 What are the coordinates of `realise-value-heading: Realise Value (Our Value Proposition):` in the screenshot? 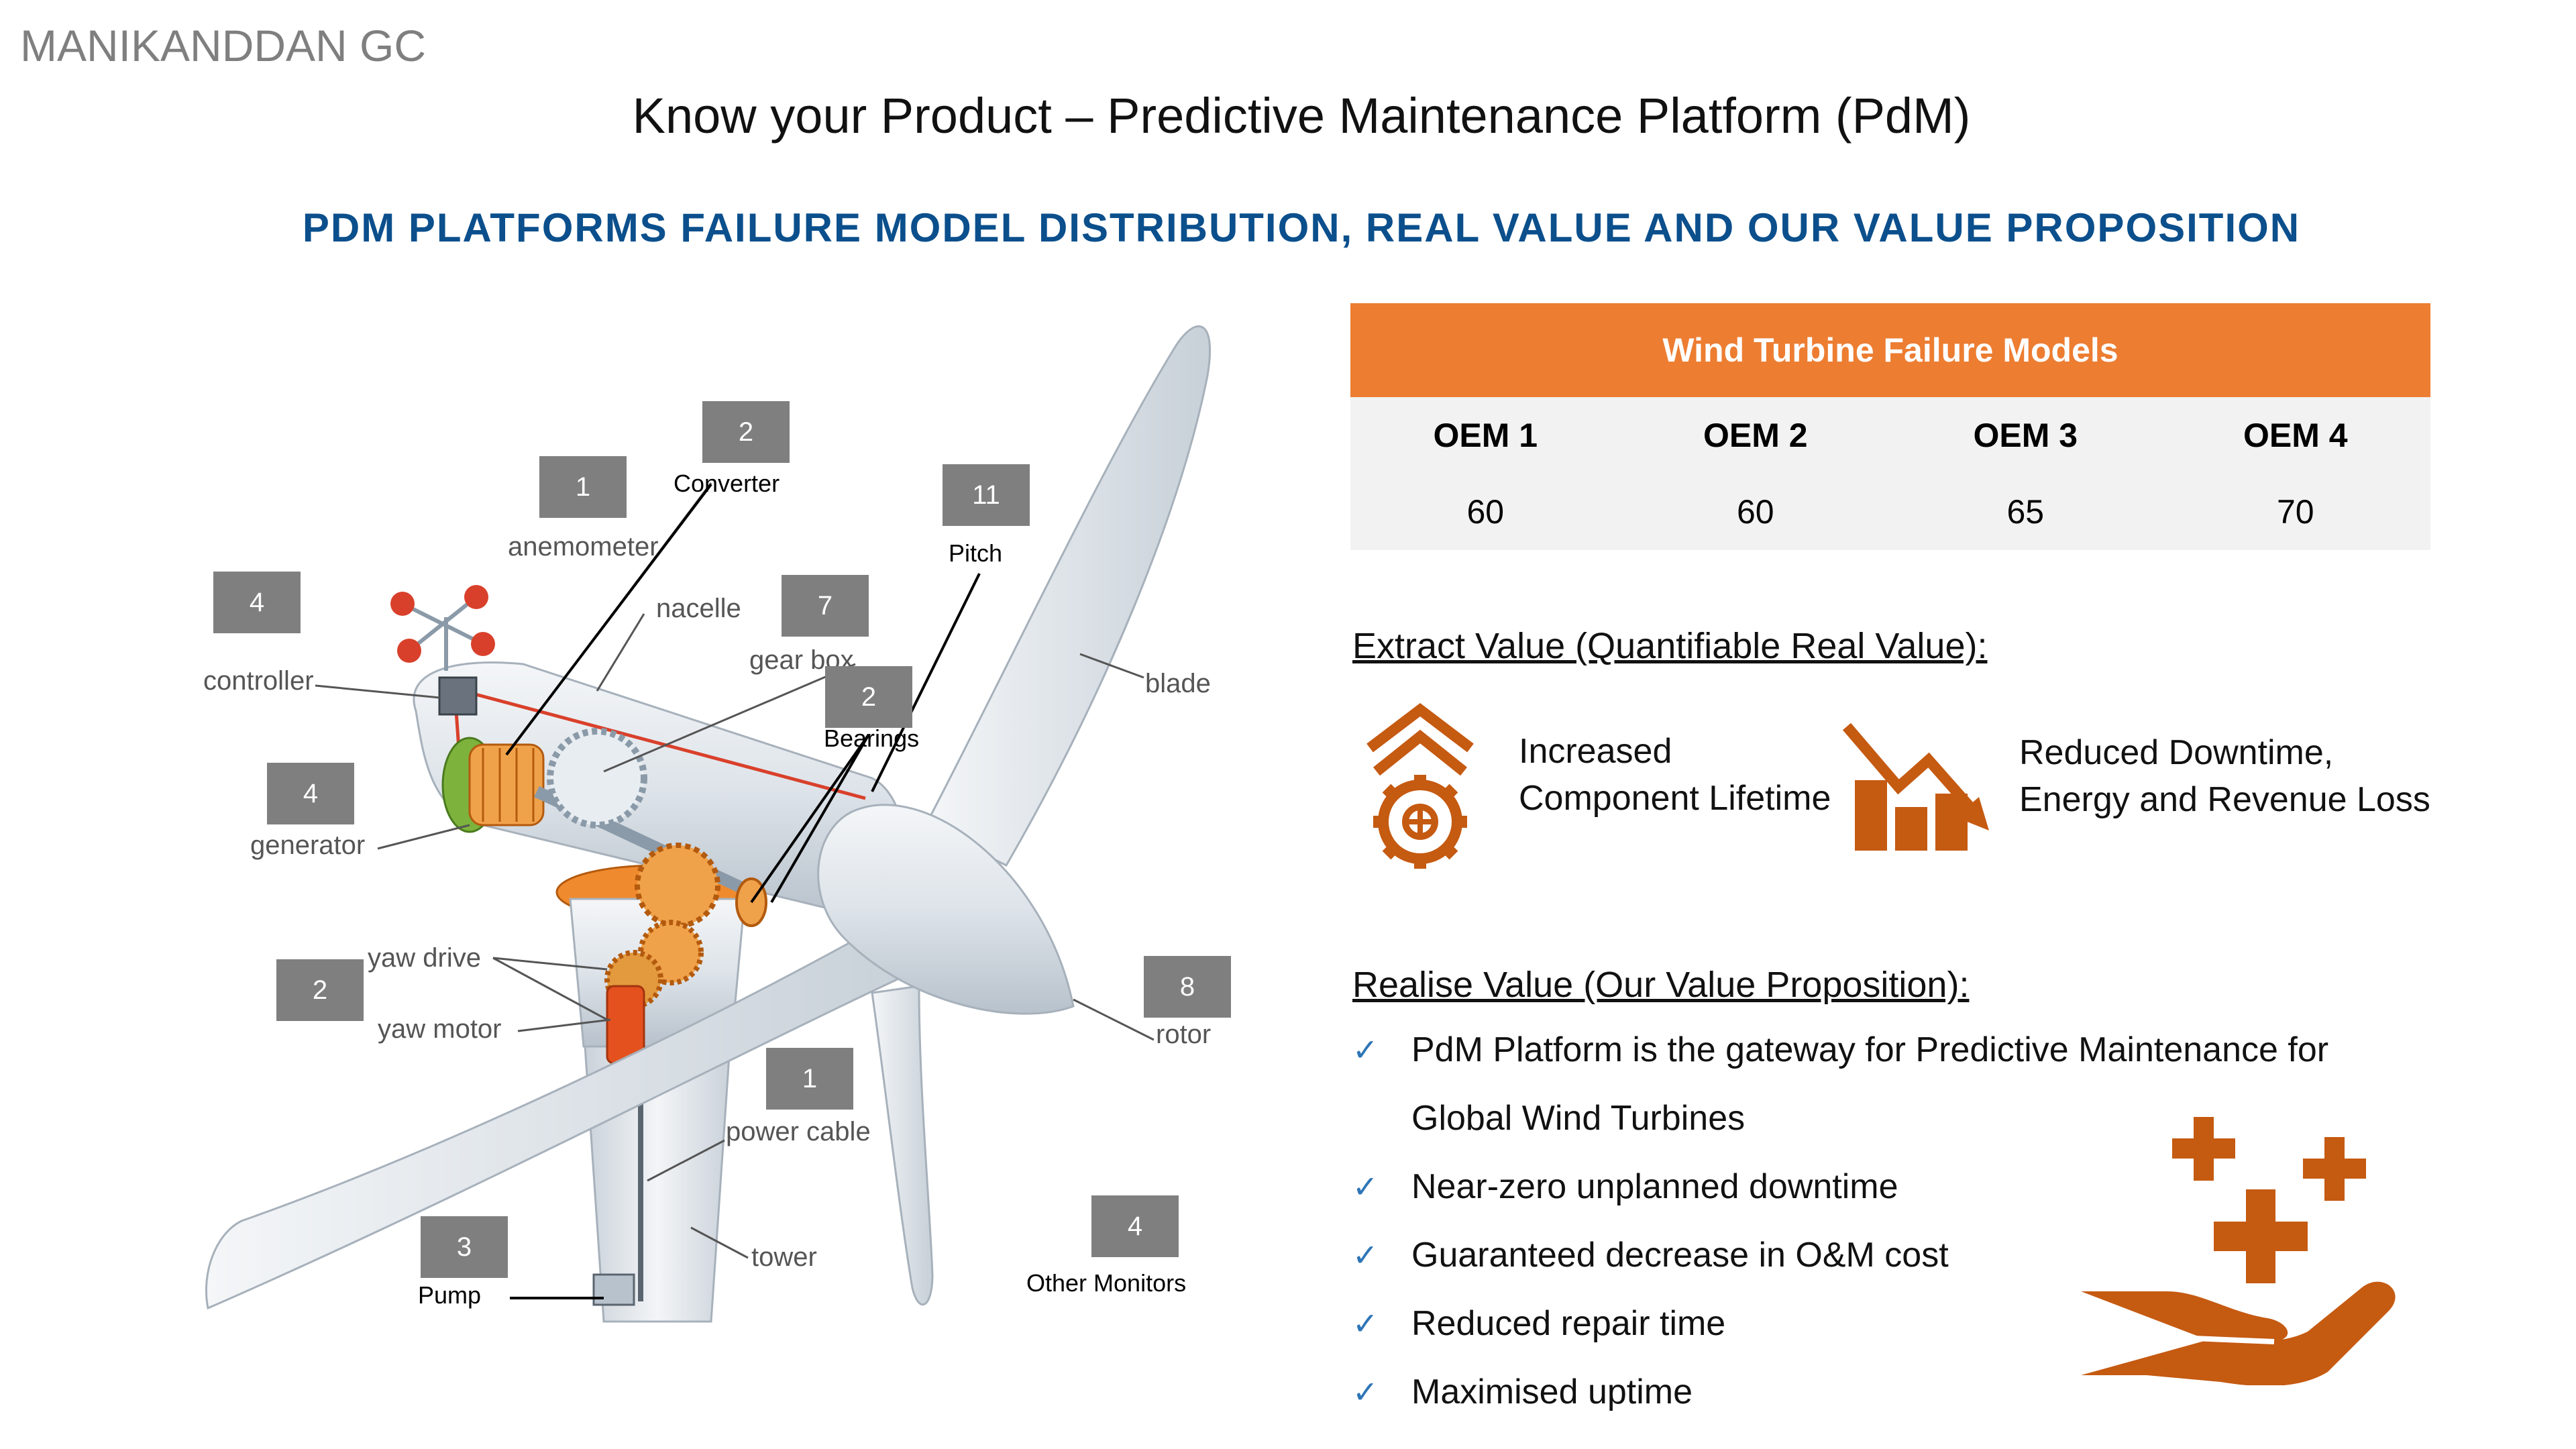 It's located at (1661, 985).